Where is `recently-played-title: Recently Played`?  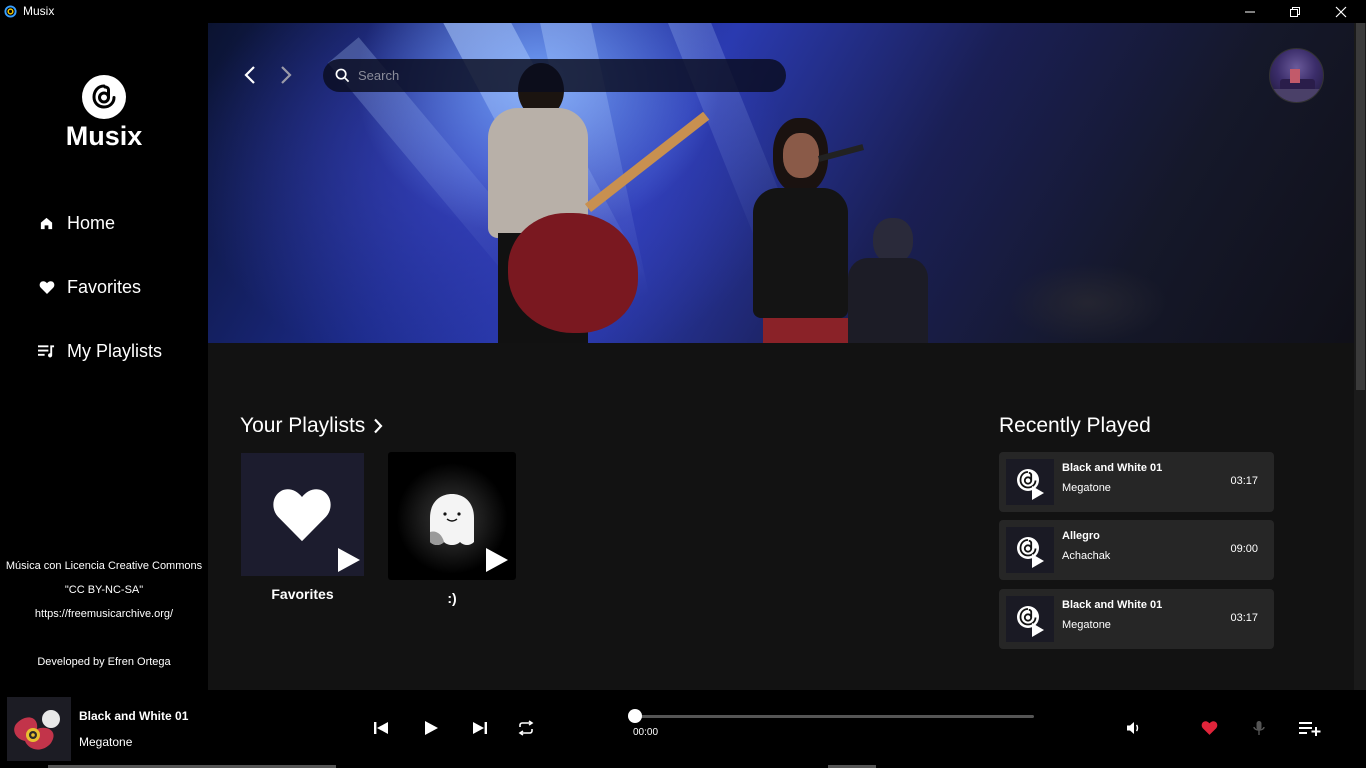
recently-played-title: Recently Played is located at coordinates (1075, 425).